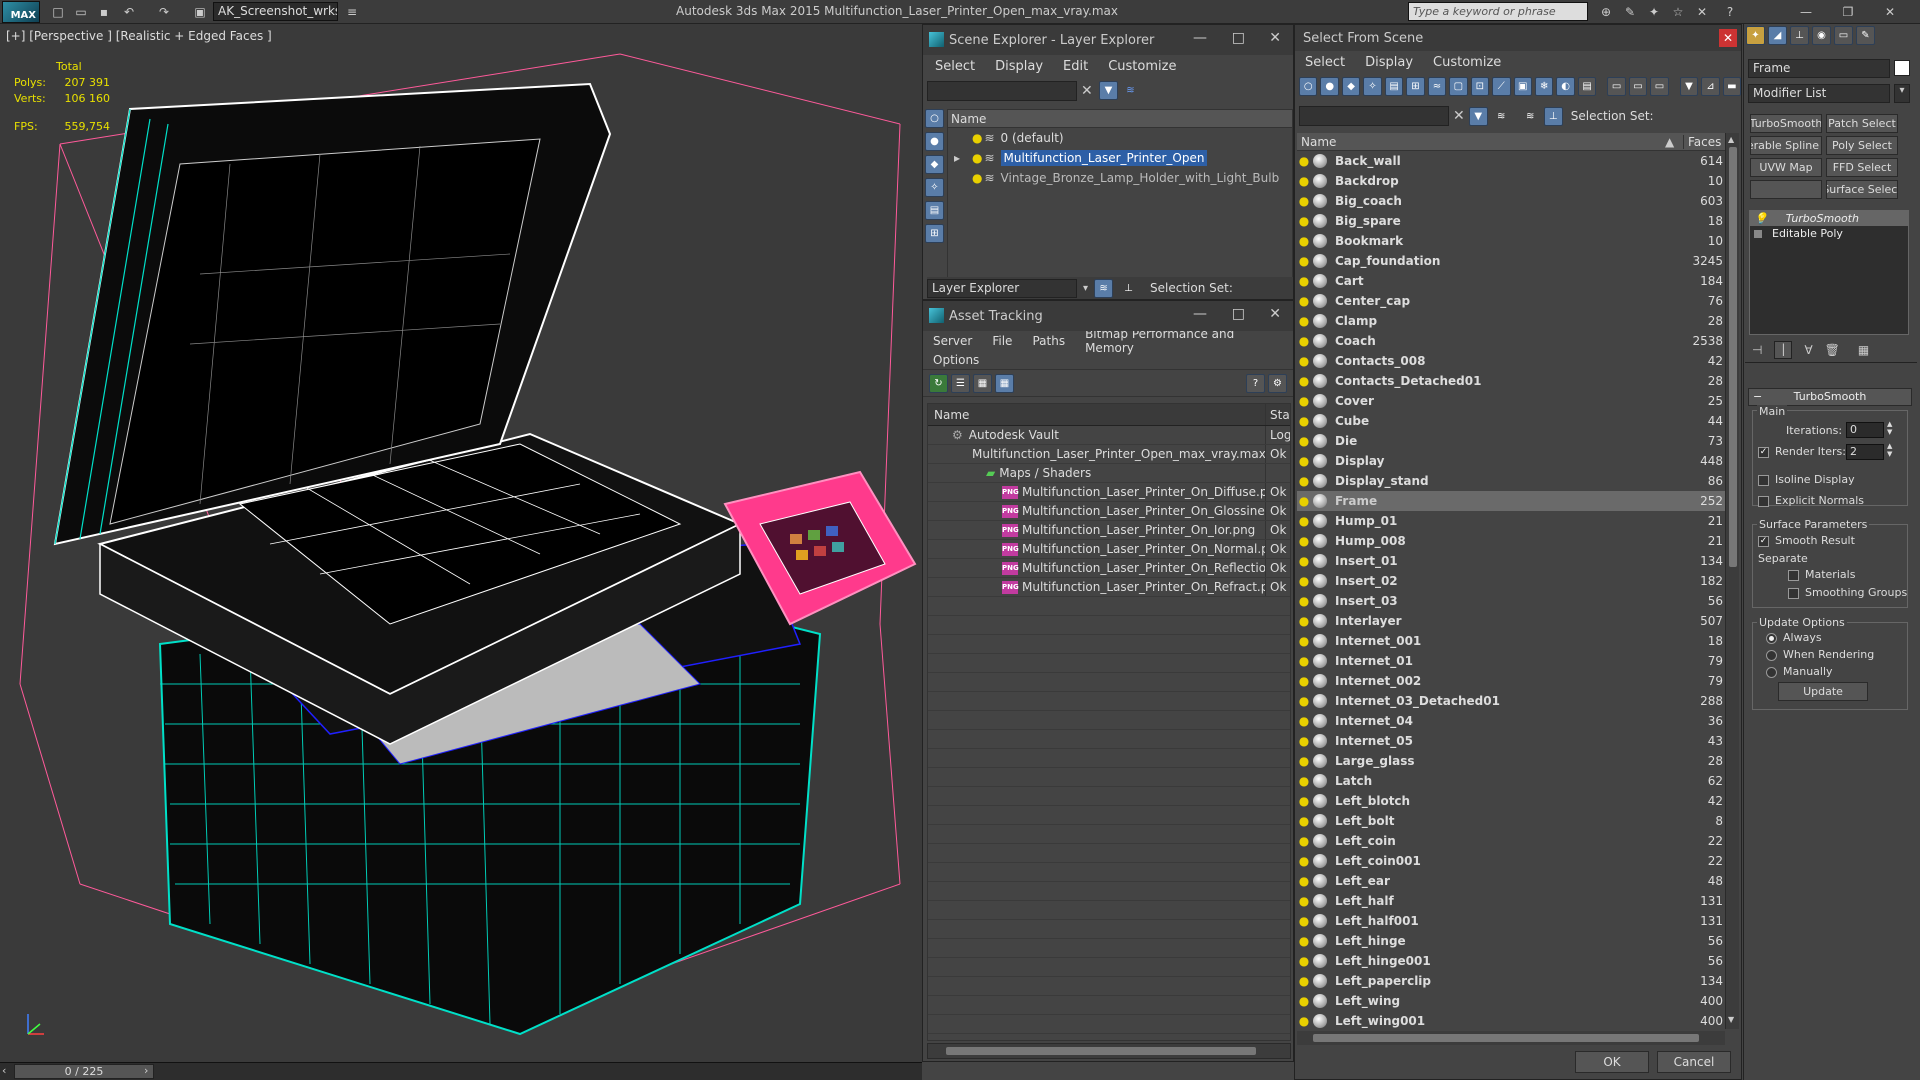  I want to click on thumbnail-view-icon: ▦, so click(982, 383).